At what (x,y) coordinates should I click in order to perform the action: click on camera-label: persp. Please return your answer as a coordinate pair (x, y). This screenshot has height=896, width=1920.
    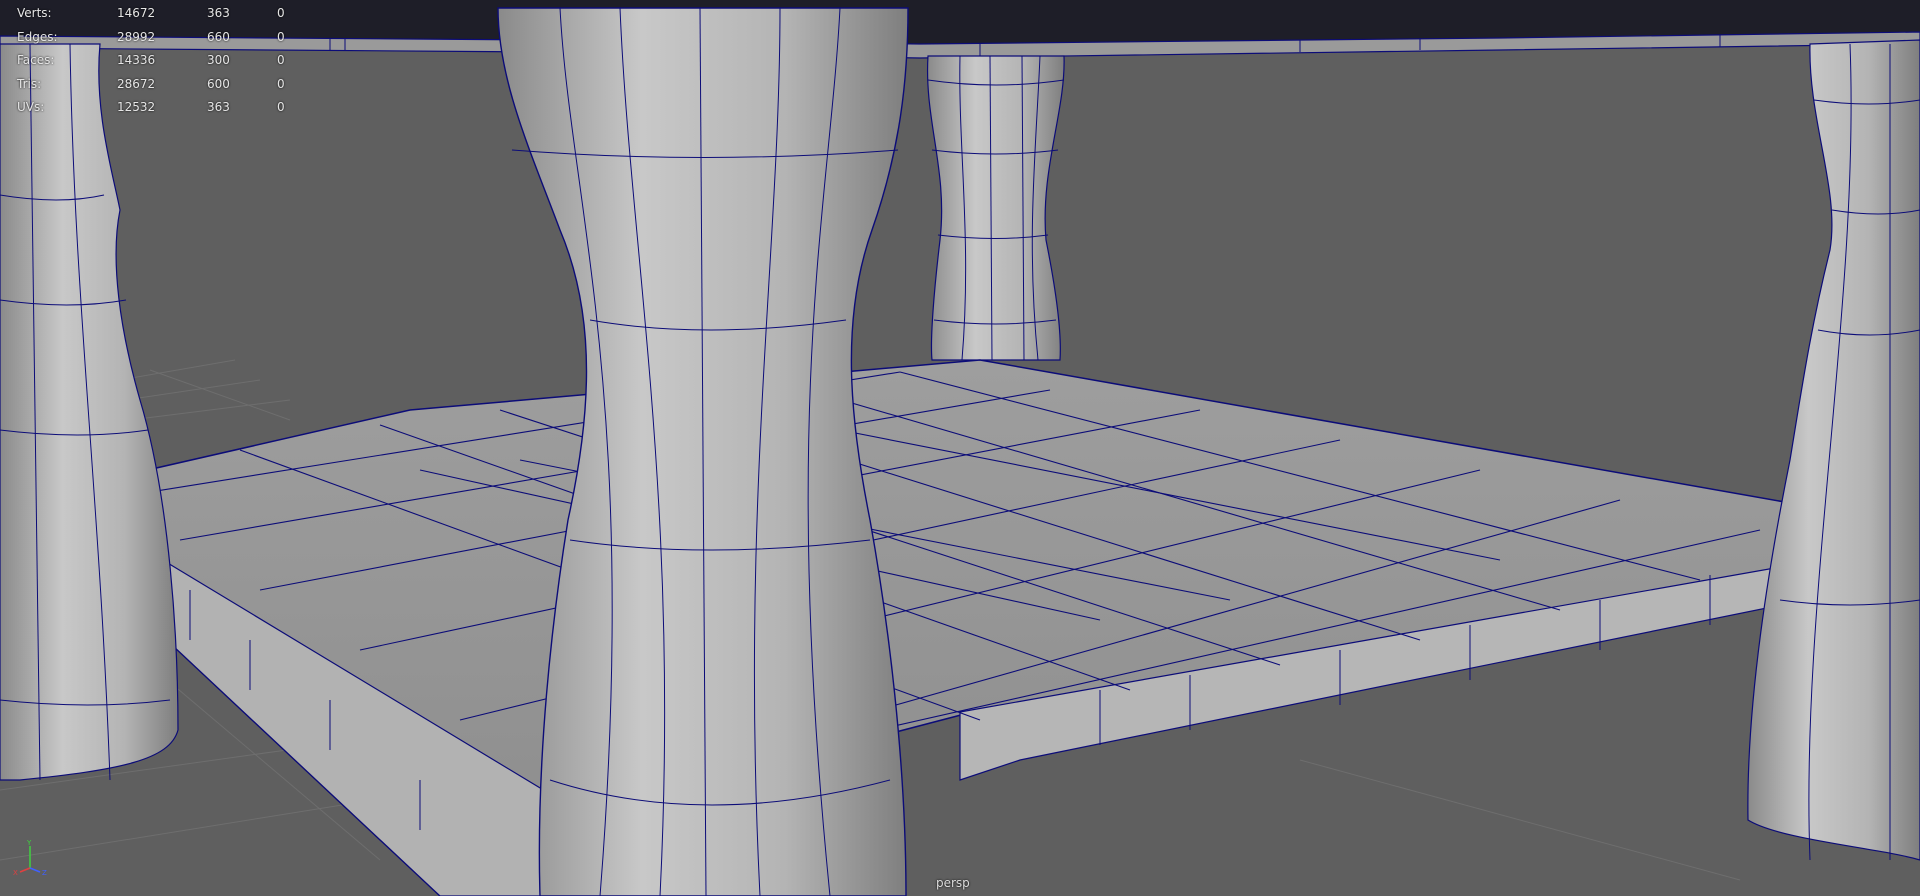
    Looking at the image, I should click on (953, 883).